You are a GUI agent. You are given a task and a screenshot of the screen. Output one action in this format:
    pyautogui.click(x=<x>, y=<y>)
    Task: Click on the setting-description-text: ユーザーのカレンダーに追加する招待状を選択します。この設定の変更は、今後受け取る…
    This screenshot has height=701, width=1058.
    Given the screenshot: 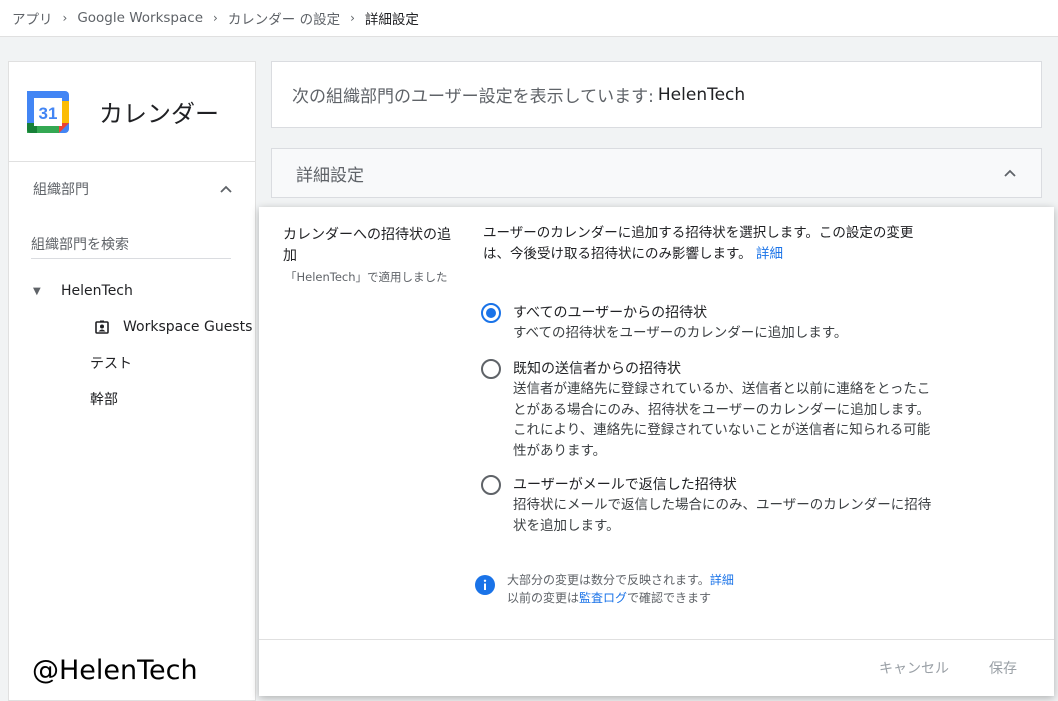 What is the action you would take?
    pyautogui.click(x=698, y=243)
    